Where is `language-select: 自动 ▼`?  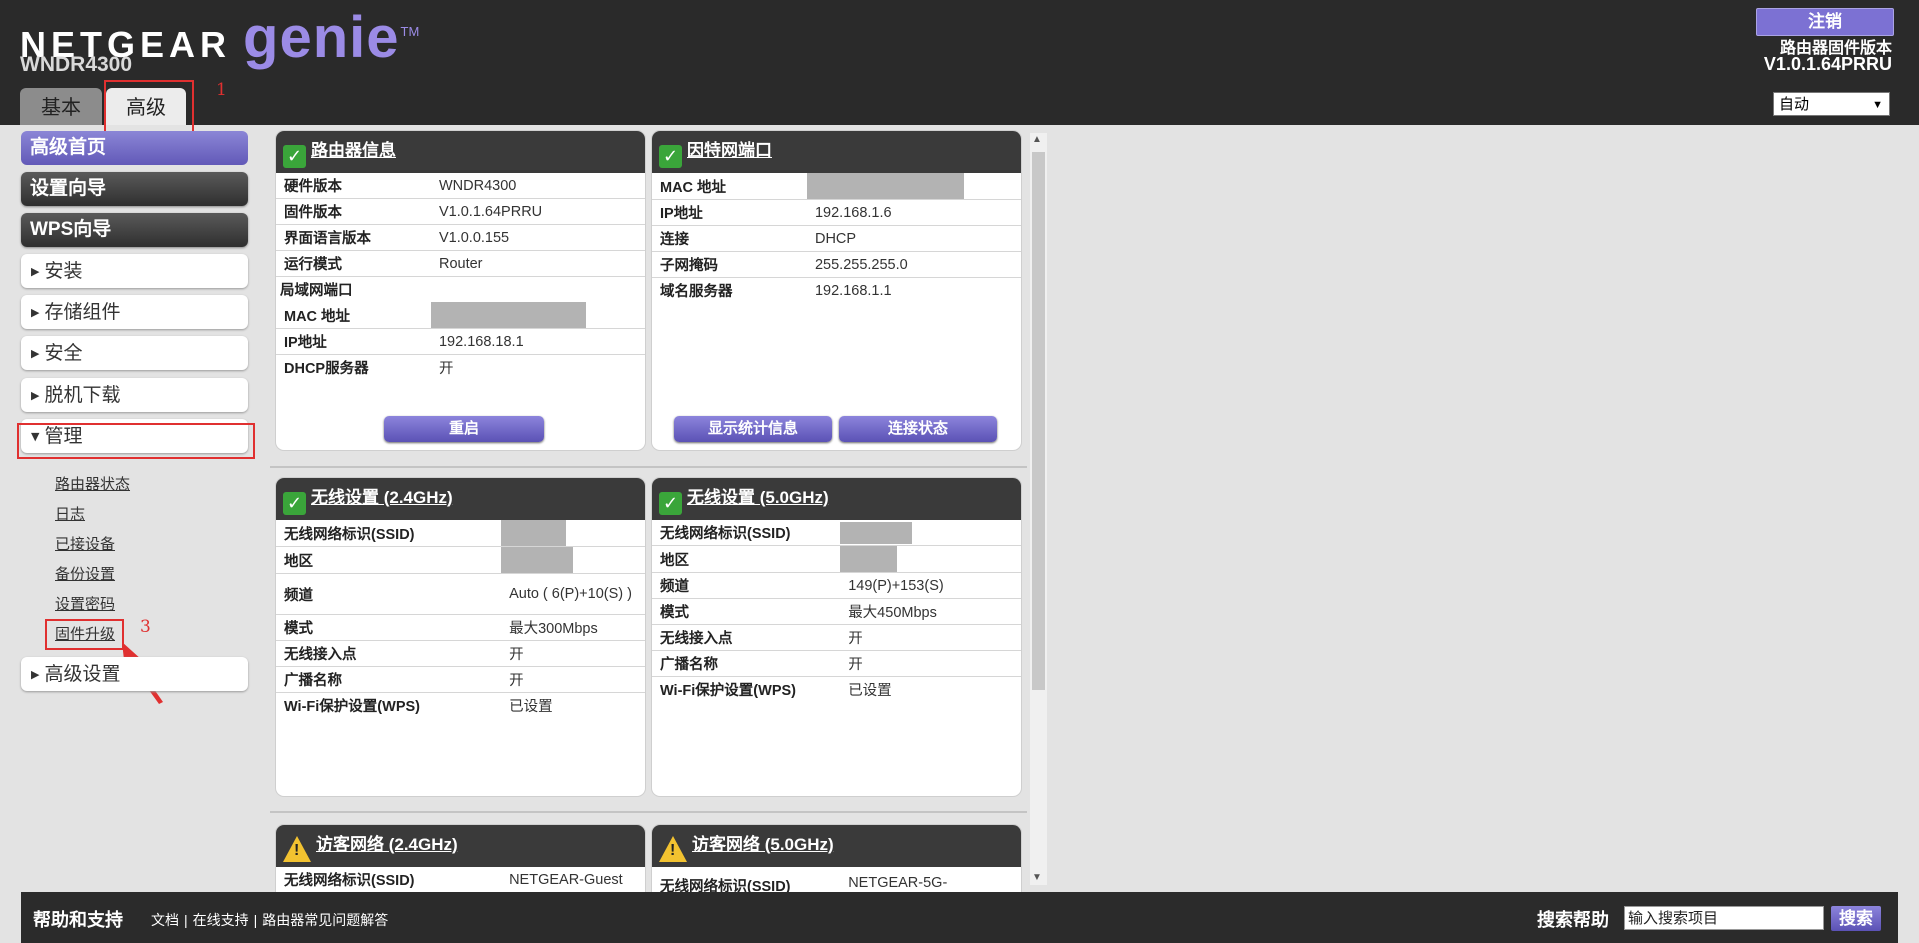 language-select: 自动 ▼ is located at coordinates (1831, 104).